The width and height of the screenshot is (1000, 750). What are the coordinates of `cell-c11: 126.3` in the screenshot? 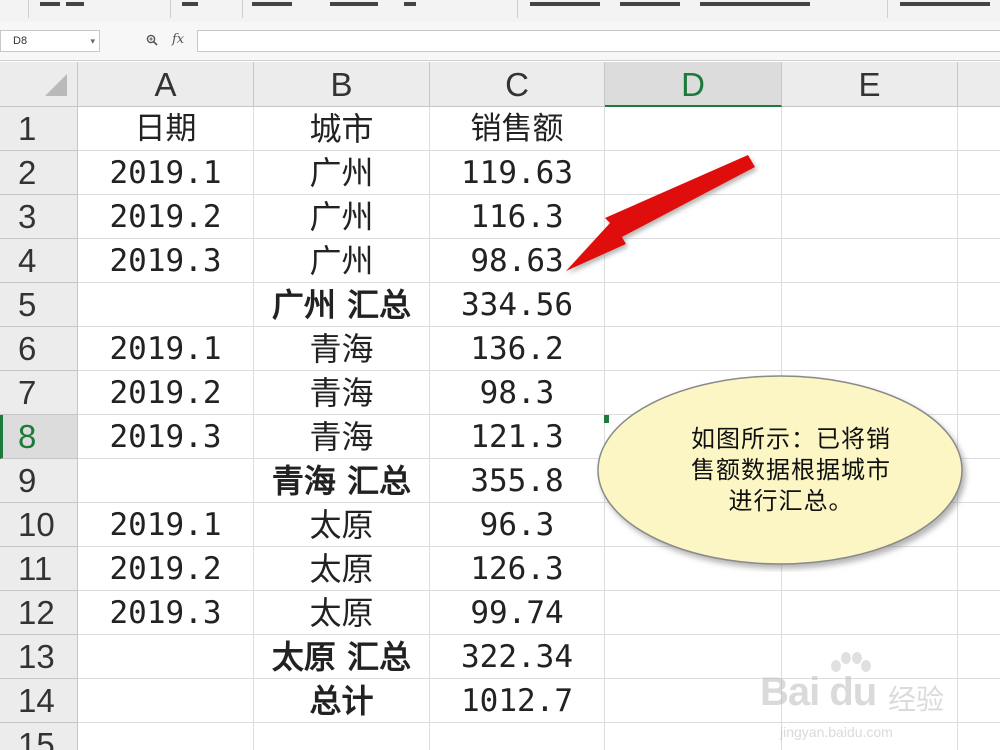 It's located at (517, 569).